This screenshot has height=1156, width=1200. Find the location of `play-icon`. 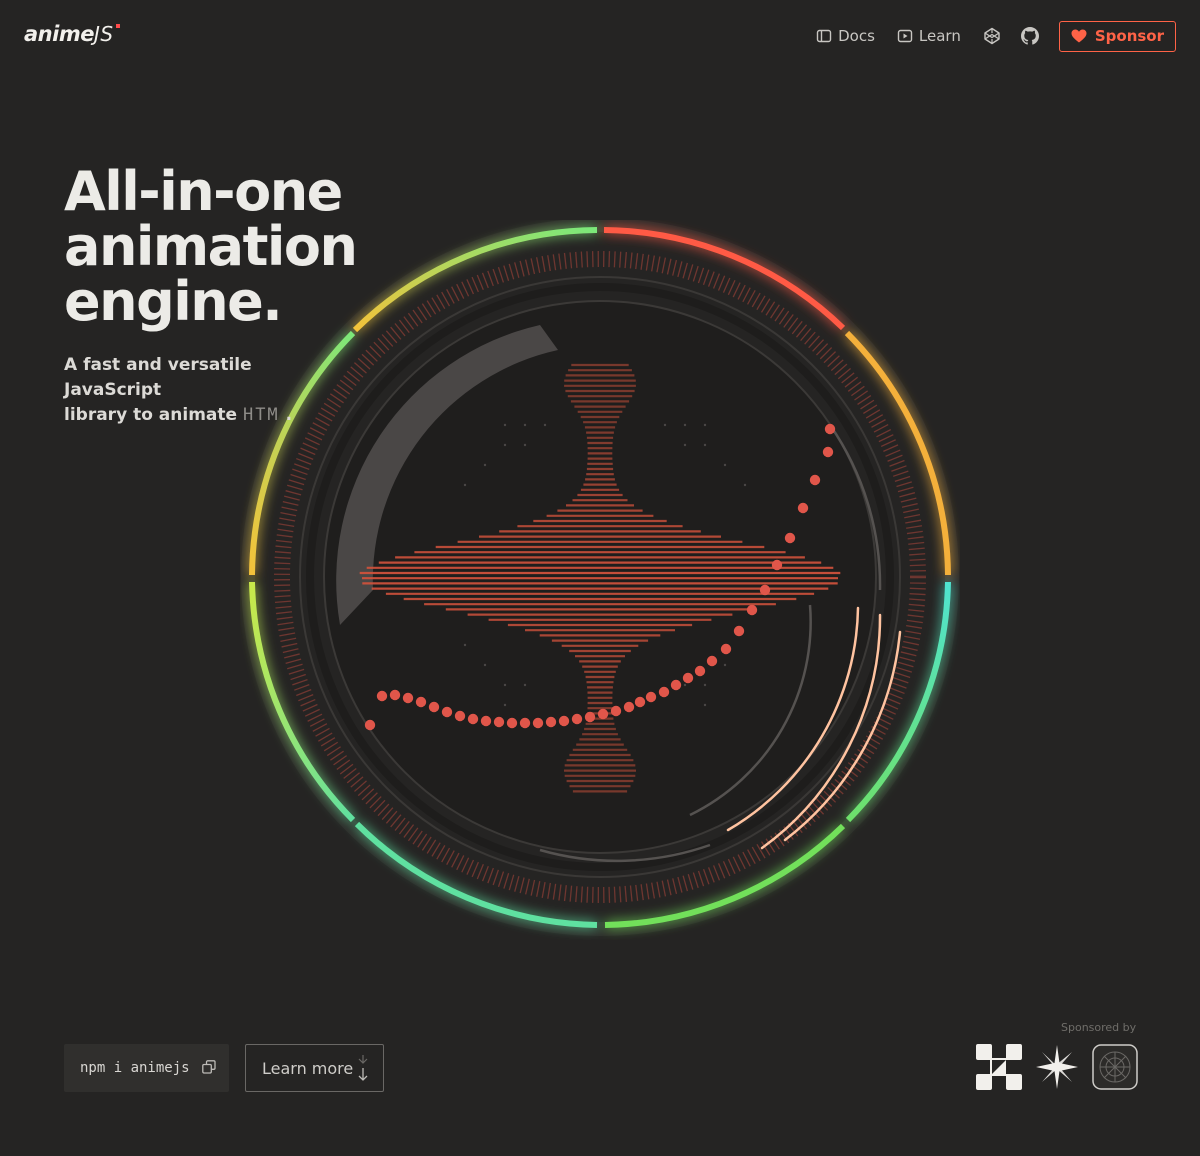

play-icon is located at coordinates (905, 36).